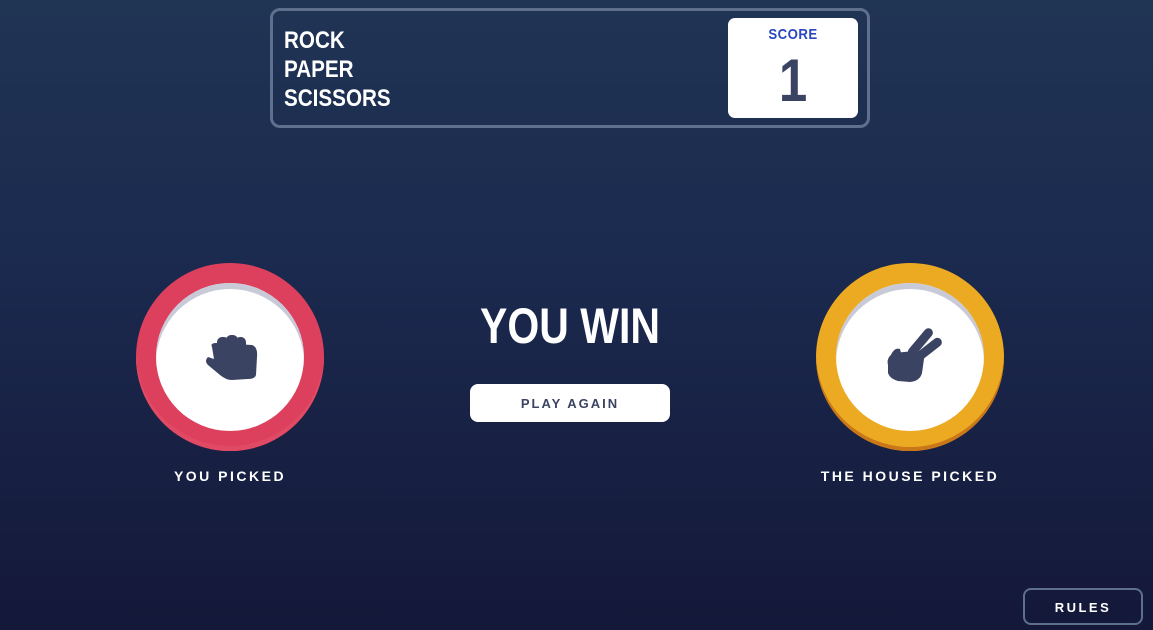 The image size is (1153, 630). I want to click on title-line-scissors: SCISSORS, so click(337, 98).